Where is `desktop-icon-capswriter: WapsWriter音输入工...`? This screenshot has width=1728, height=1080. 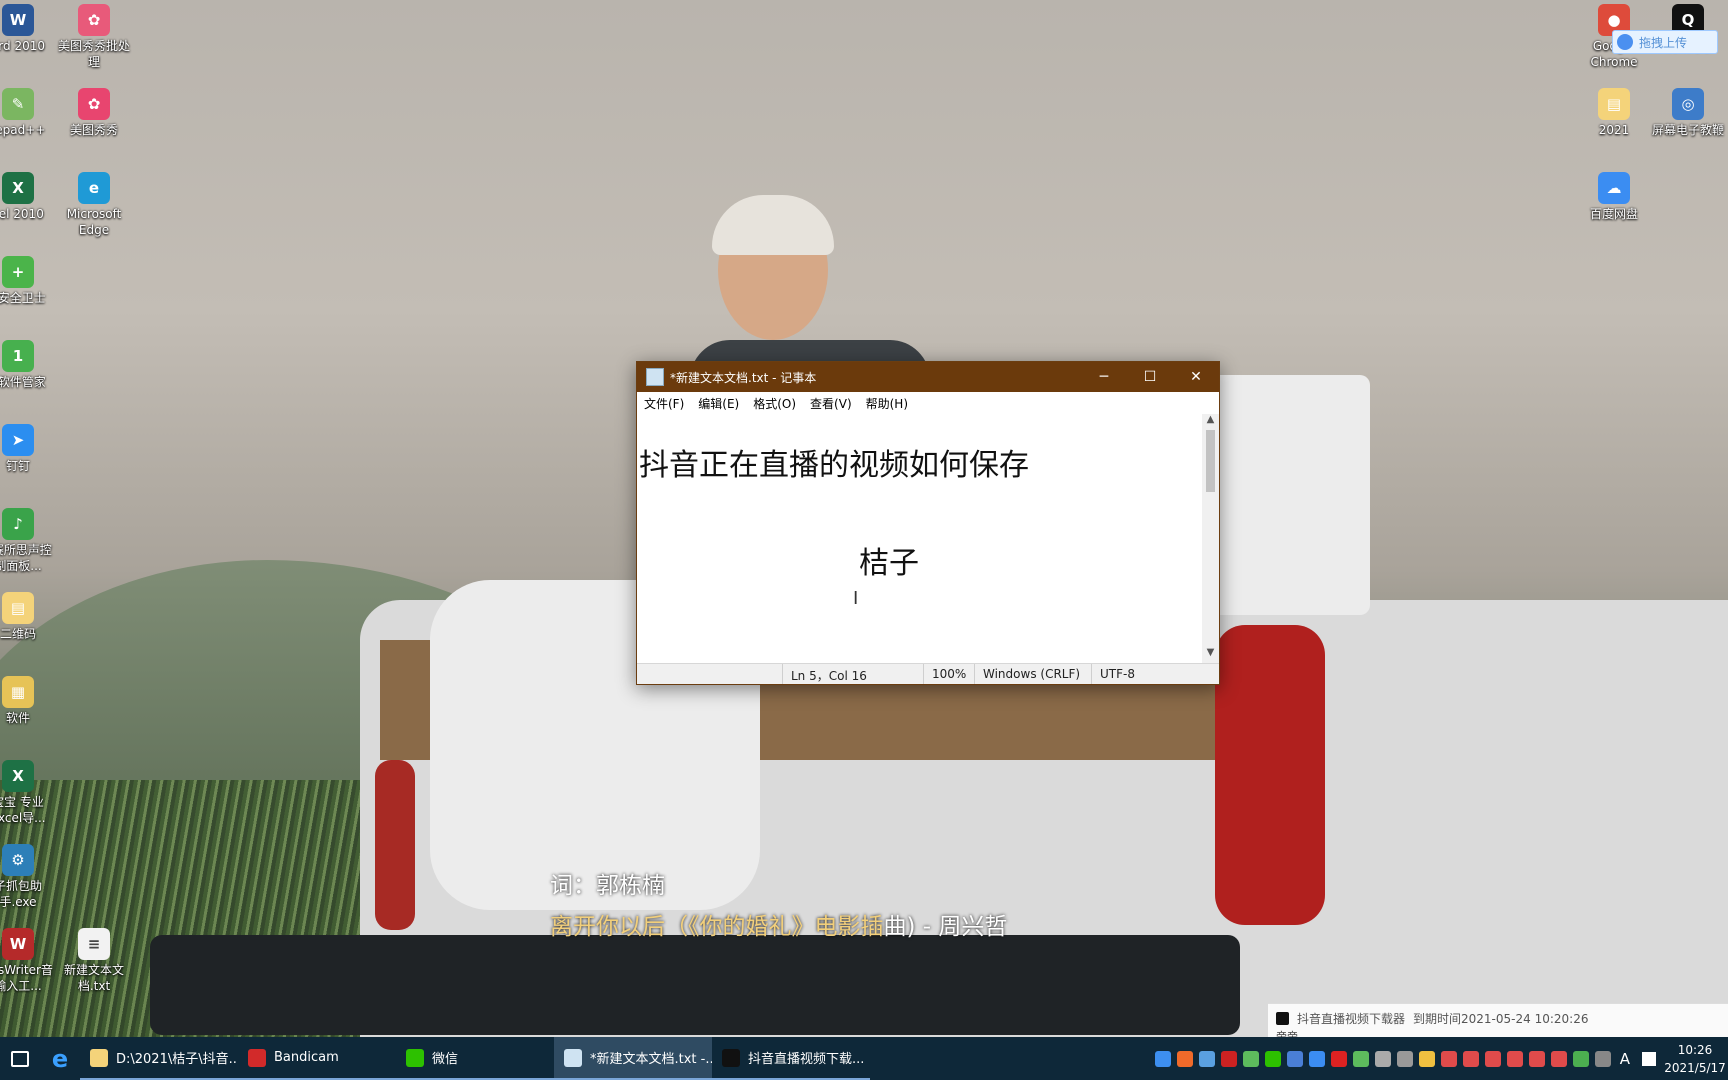 desktop-icon-capswriter: WapsWriter音输入工... is located at coordinates (28, 959).